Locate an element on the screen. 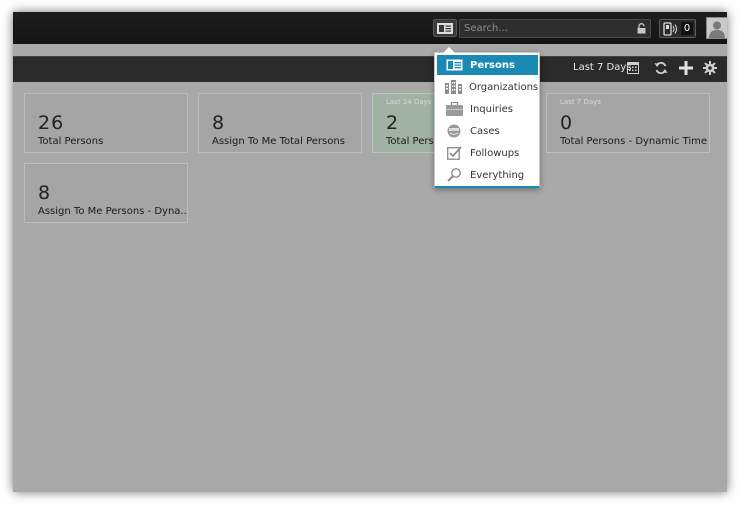 The width and height of the screenshot is (750, 505). tile-value: 2 is located at coordinates (393, 123).